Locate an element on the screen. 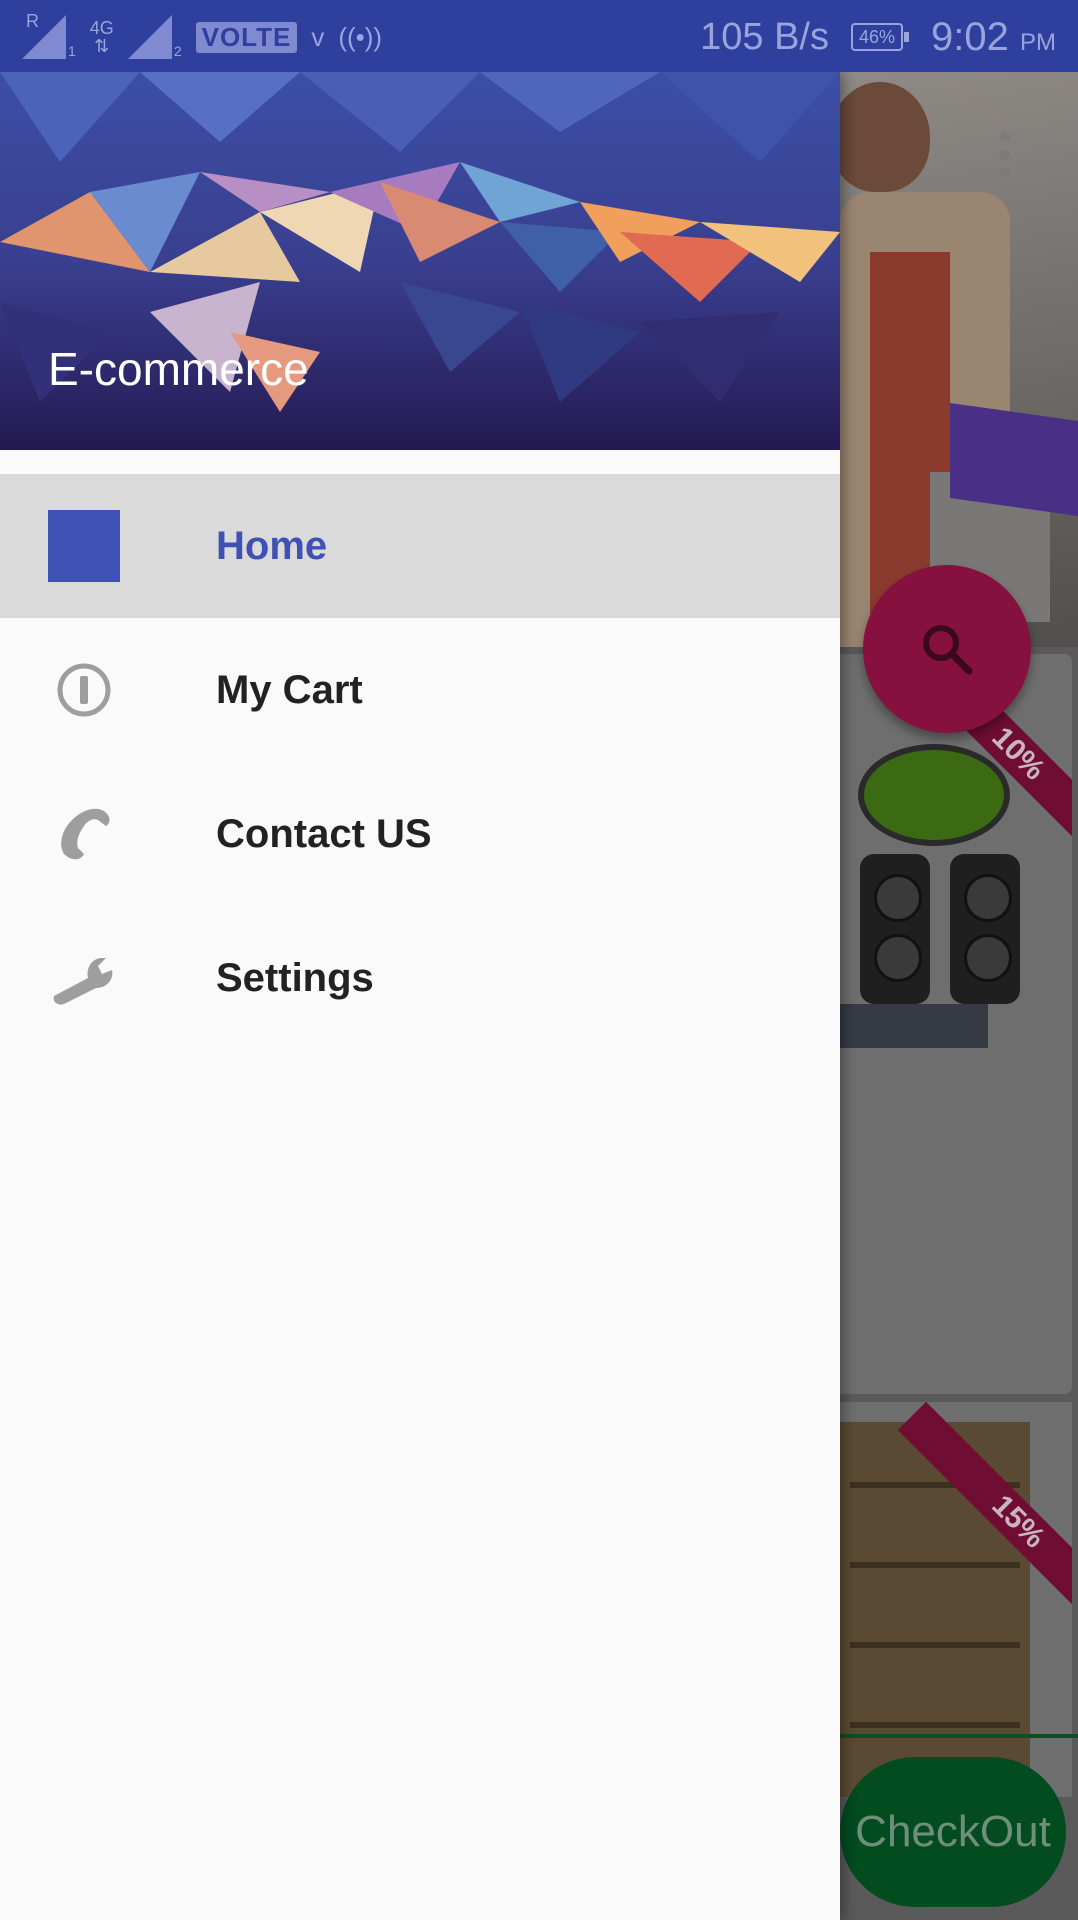 This screenshot has height=1920, width=1078. status-icons-right: 105 B/s 46% 9:02 PM is located at coordinates (878, 37).